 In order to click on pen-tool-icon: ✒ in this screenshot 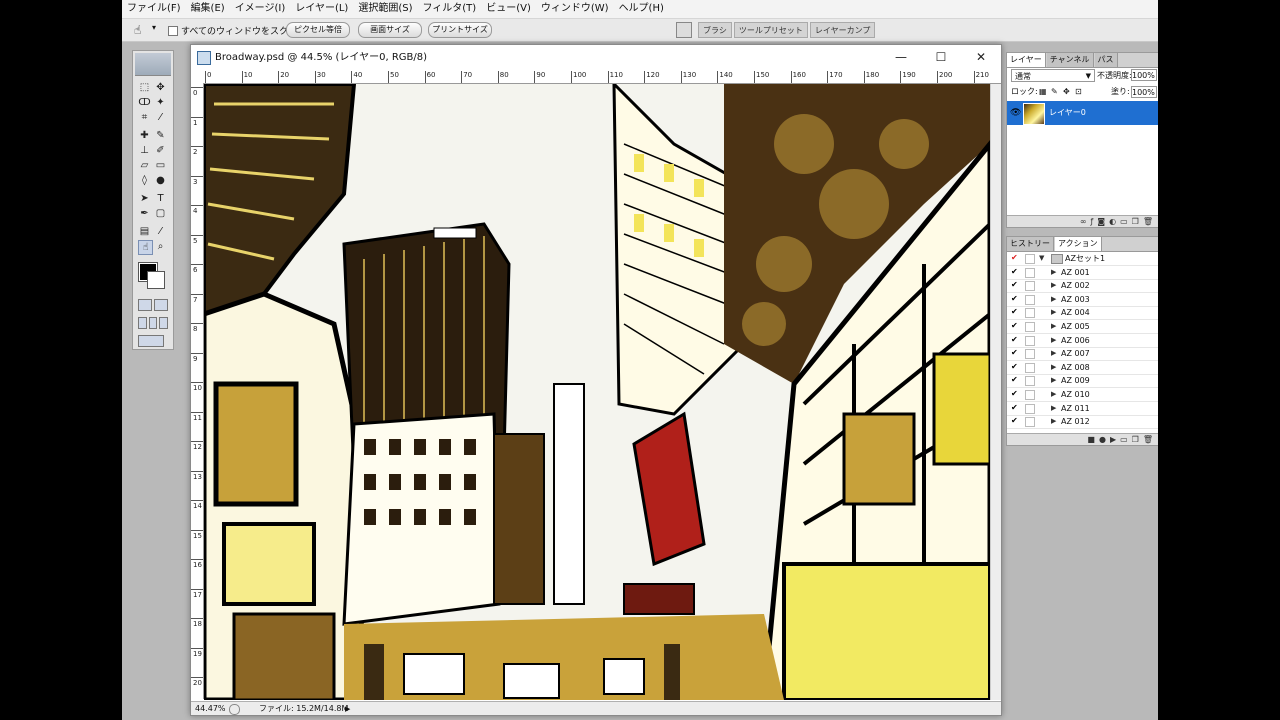, I will do `click(144, 213)`.